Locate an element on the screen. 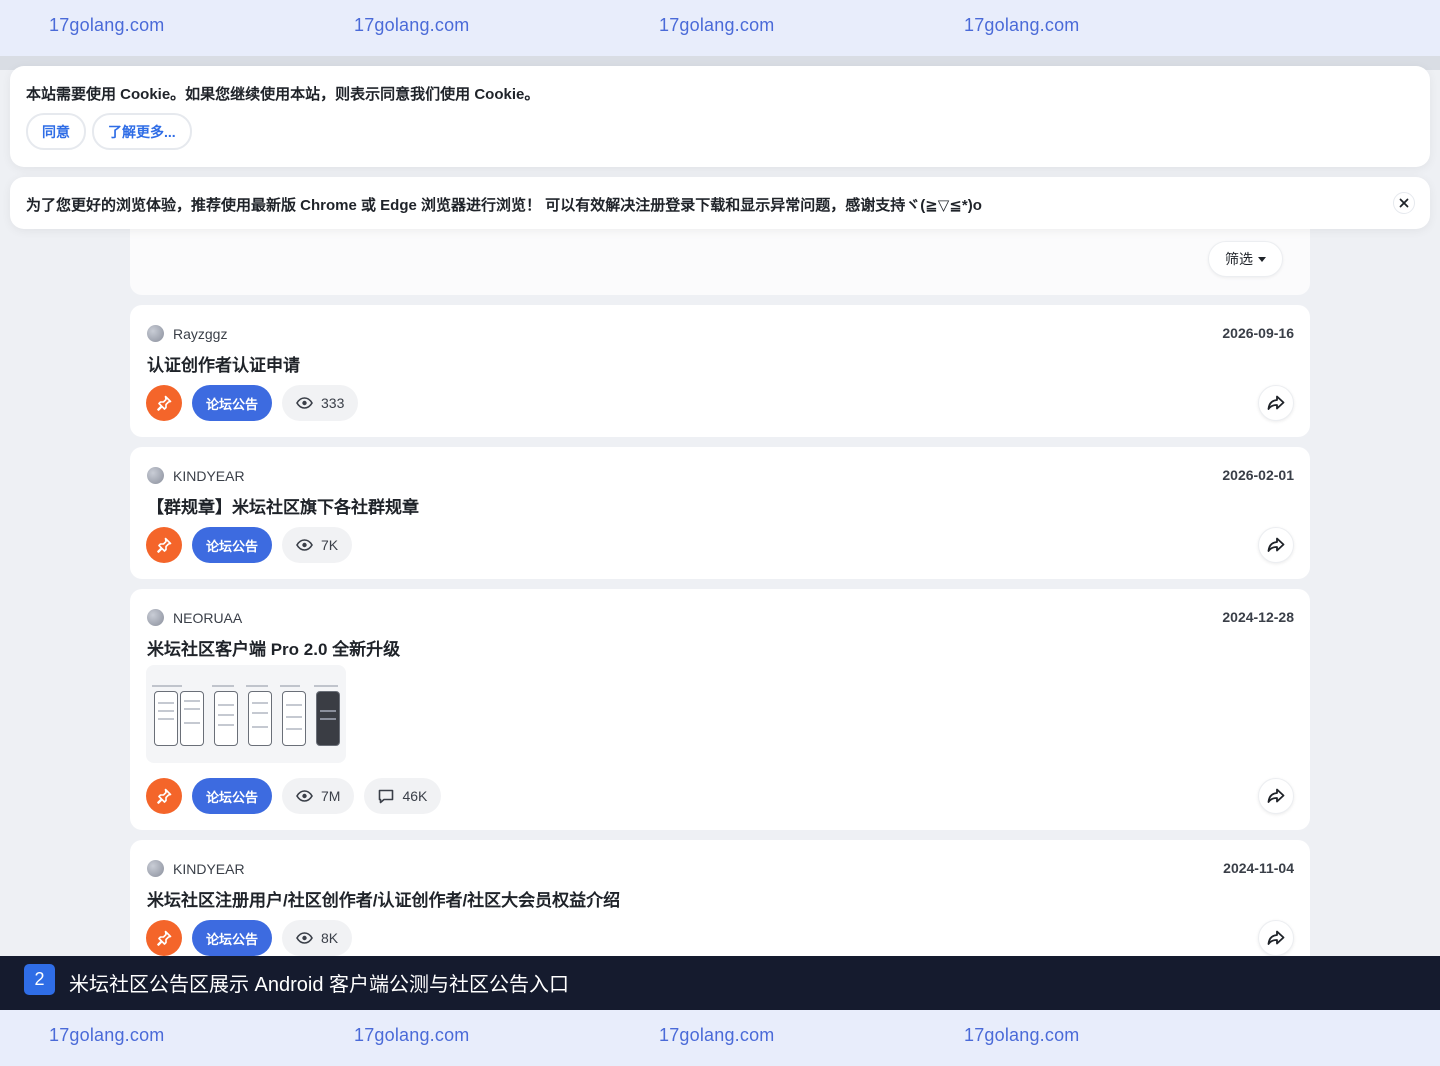 Image resolution: width=1440 pixels, height=1066 pixels. post-card: Rayzggz 2026-09-16 认证创作者认证申请 论坛公告 333 is located at coordinates (720, 371).